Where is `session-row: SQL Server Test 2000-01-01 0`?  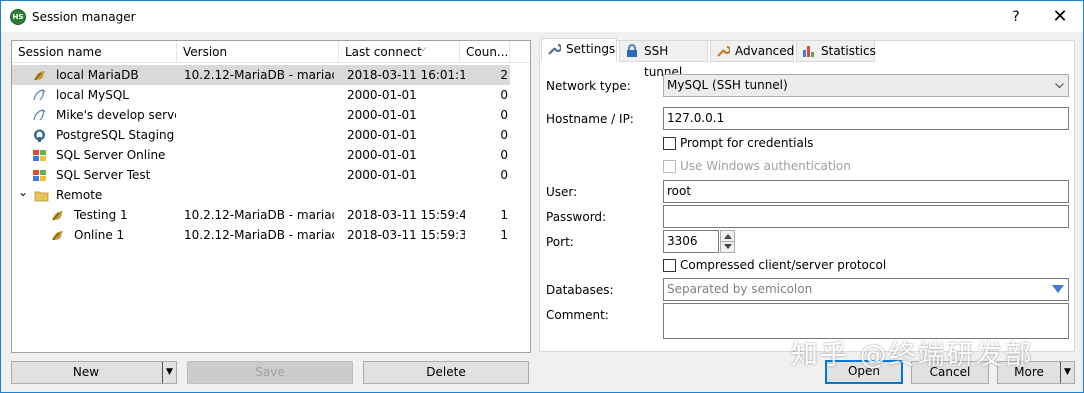 session-row: SQL Server Test 2000-01-01 0 is located at coordinates (261, 175).